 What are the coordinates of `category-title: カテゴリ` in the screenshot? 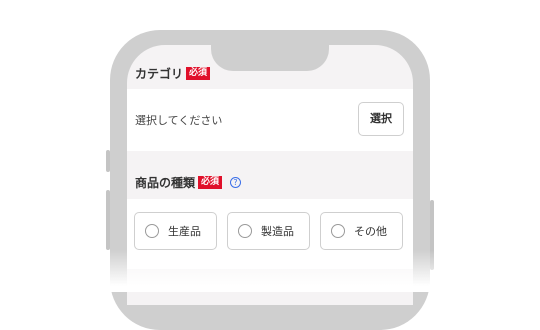 It's located at (159, 73).